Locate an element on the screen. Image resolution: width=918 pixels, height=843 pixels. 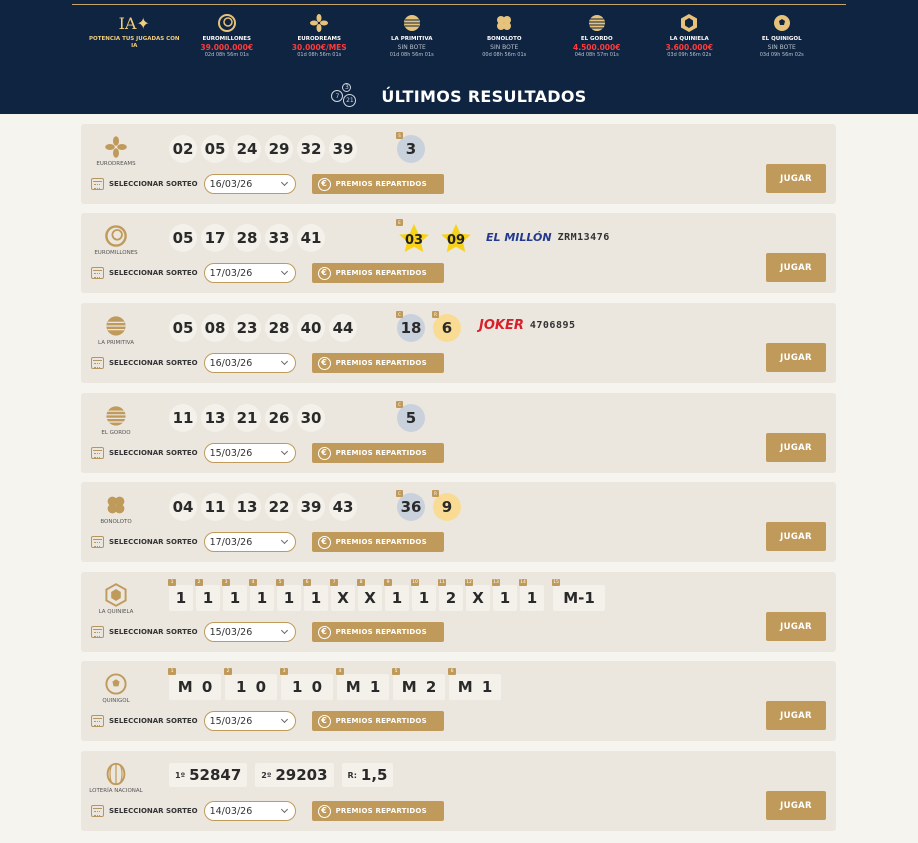
number-ball: 43 is located at coordinates (343, 507).